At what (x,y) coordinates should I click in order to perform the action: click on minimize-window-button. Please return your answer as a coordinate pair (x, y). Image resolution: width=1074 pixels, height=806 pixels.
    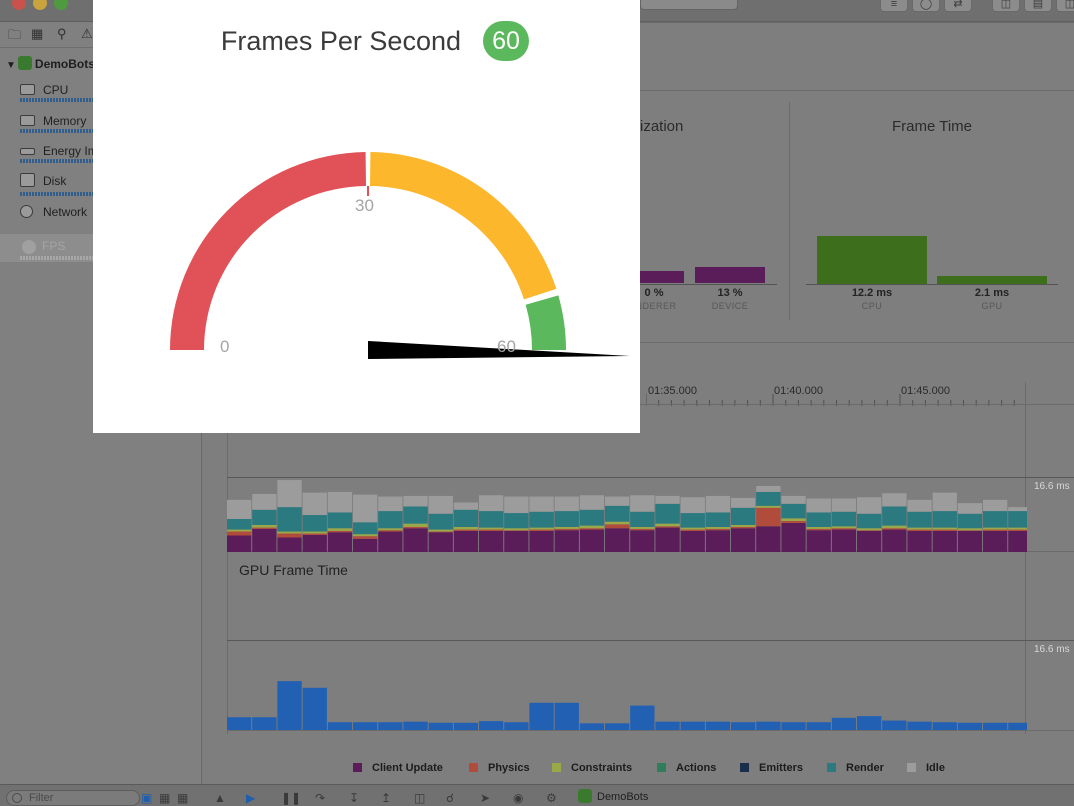
    Looking at the image, I should click on (40, 5).